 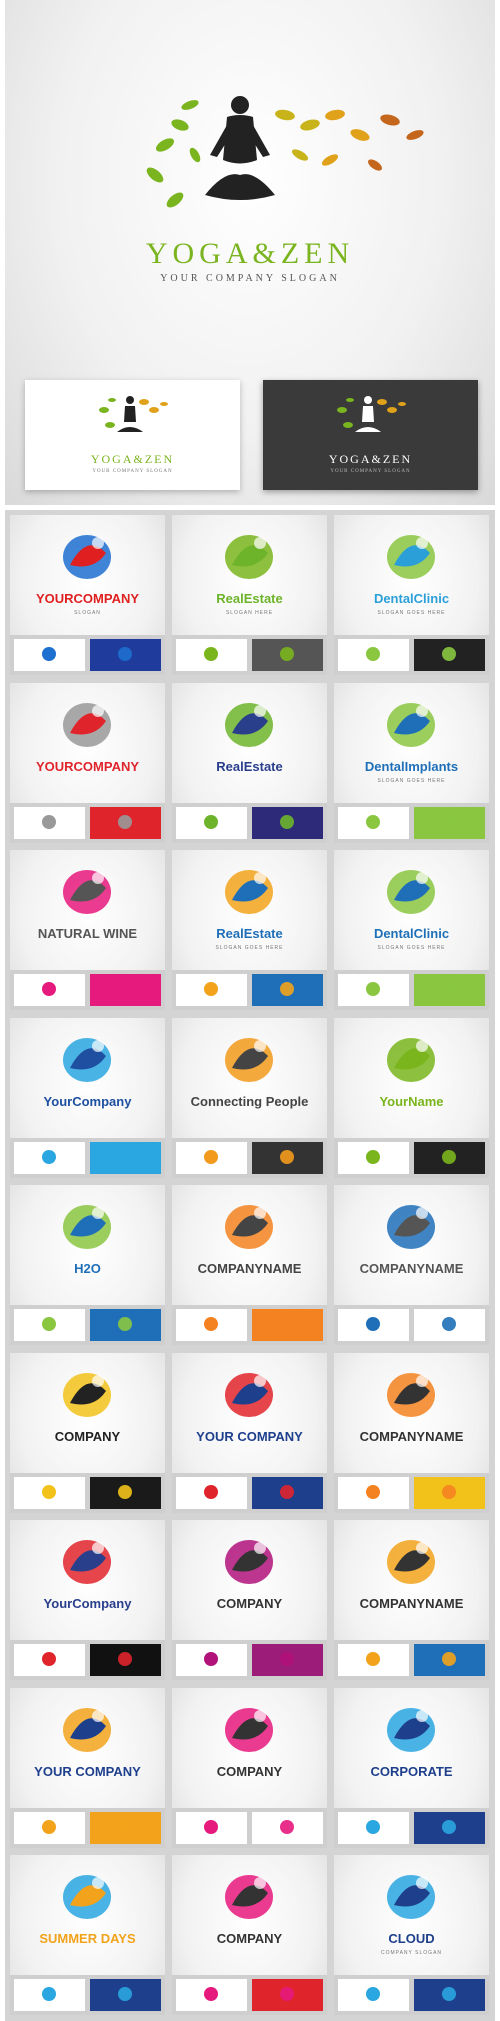 What do you see at coordinates (411, 557) in the screenshot?
I see `tooth-figure-icon` at bounding box center [411, 557].